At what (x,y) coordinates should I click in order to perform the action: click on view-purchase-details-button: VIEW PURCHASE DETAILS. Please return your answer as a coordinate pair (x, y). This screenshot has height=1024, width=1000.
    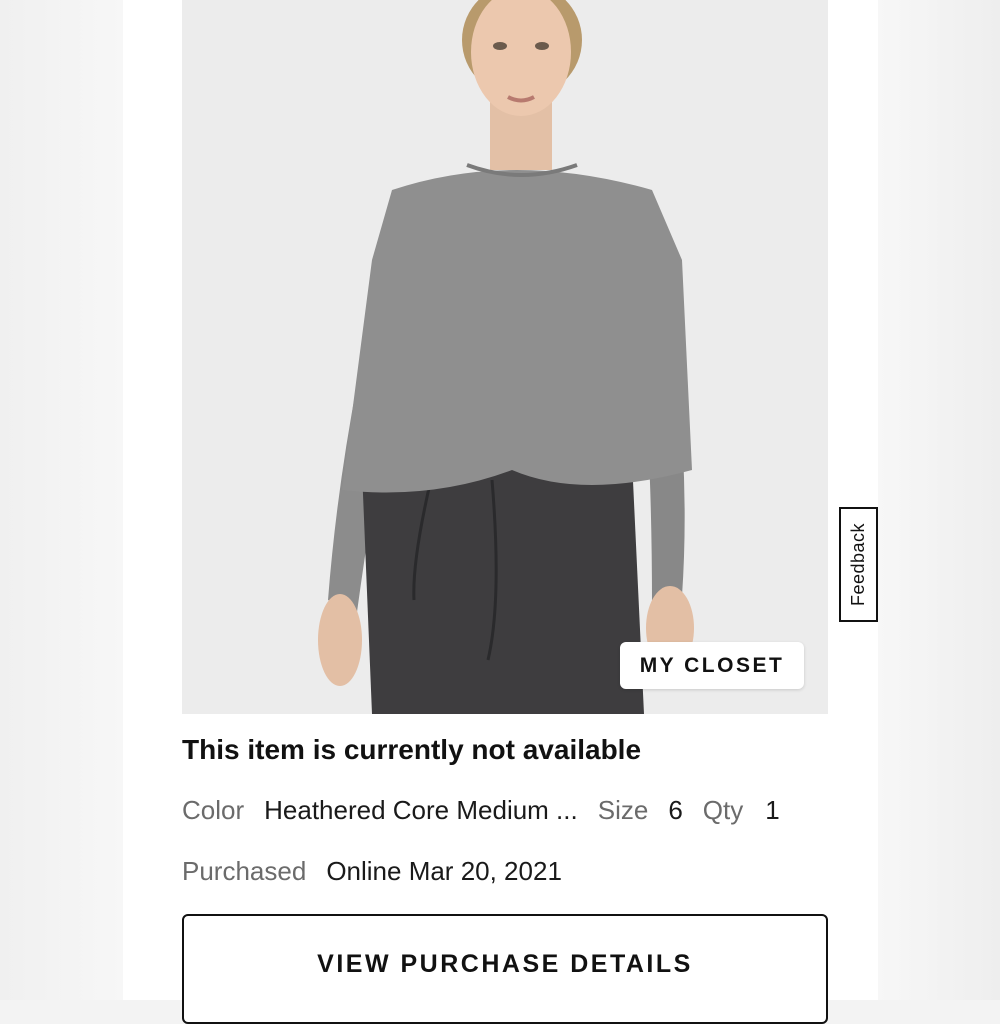
    Looking at the image, I should click on (505, 969).